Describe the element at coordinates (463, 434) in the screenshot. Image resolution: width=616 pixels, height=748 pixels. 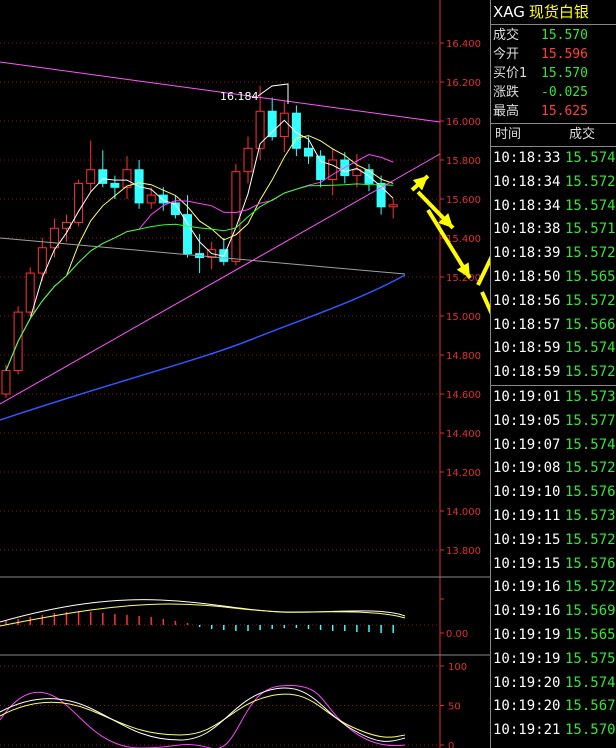
I see `price-axis-label: 14.400` at that location.